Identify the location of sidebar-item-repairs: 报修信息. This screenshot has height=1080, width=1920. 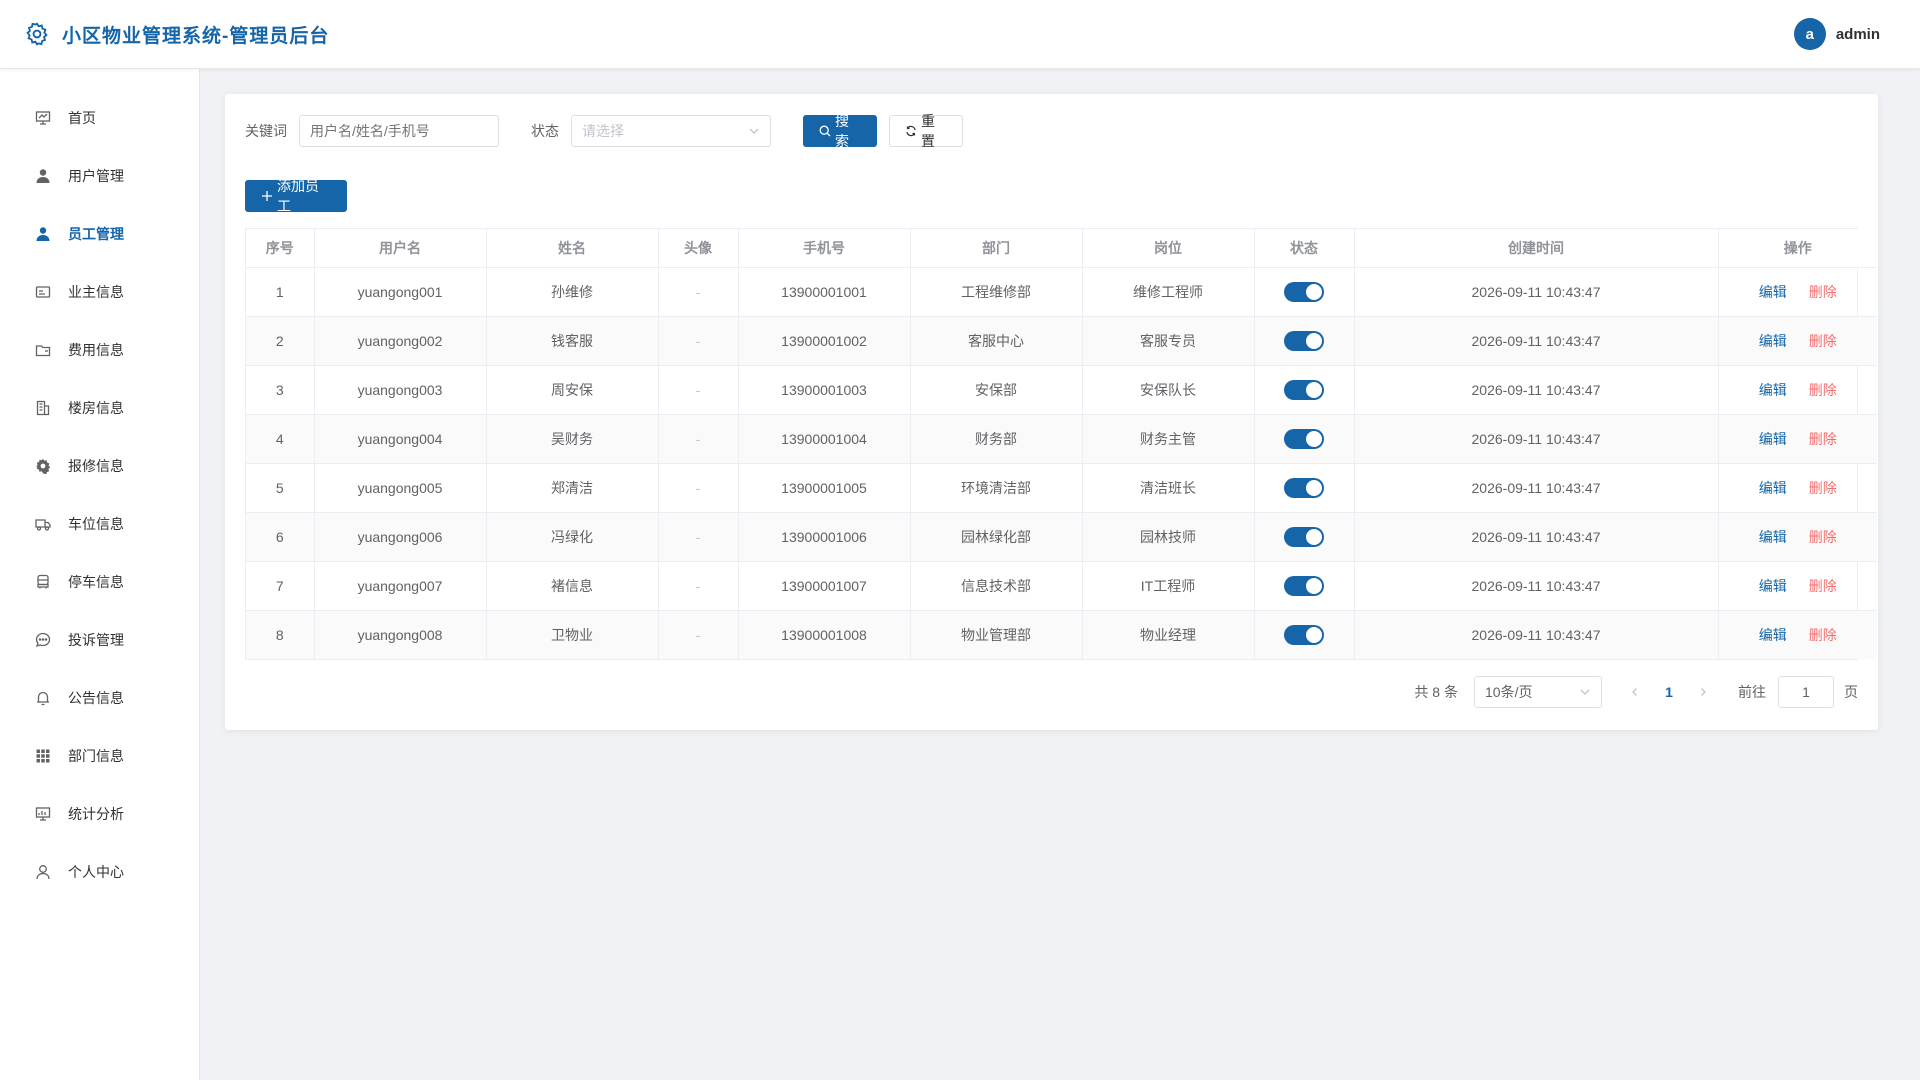
(99, 466).